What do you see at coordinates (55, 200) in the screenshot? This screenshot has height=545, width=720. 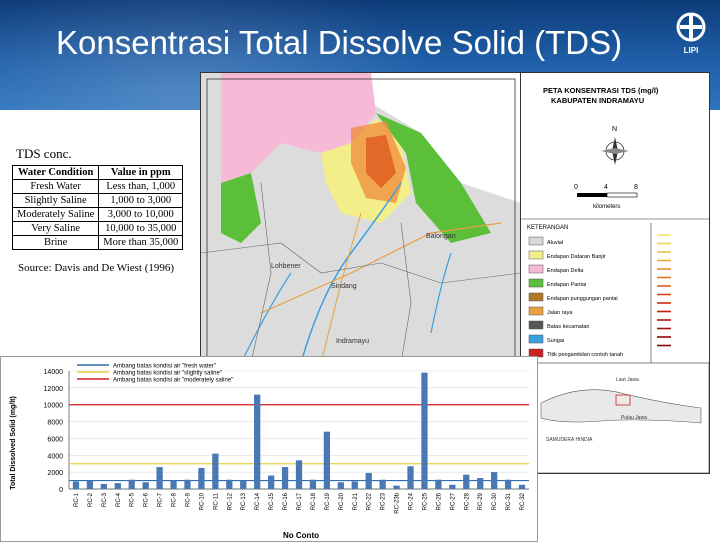 I see `table-cell: Slightly Saline` at bounding box center [55, 200].